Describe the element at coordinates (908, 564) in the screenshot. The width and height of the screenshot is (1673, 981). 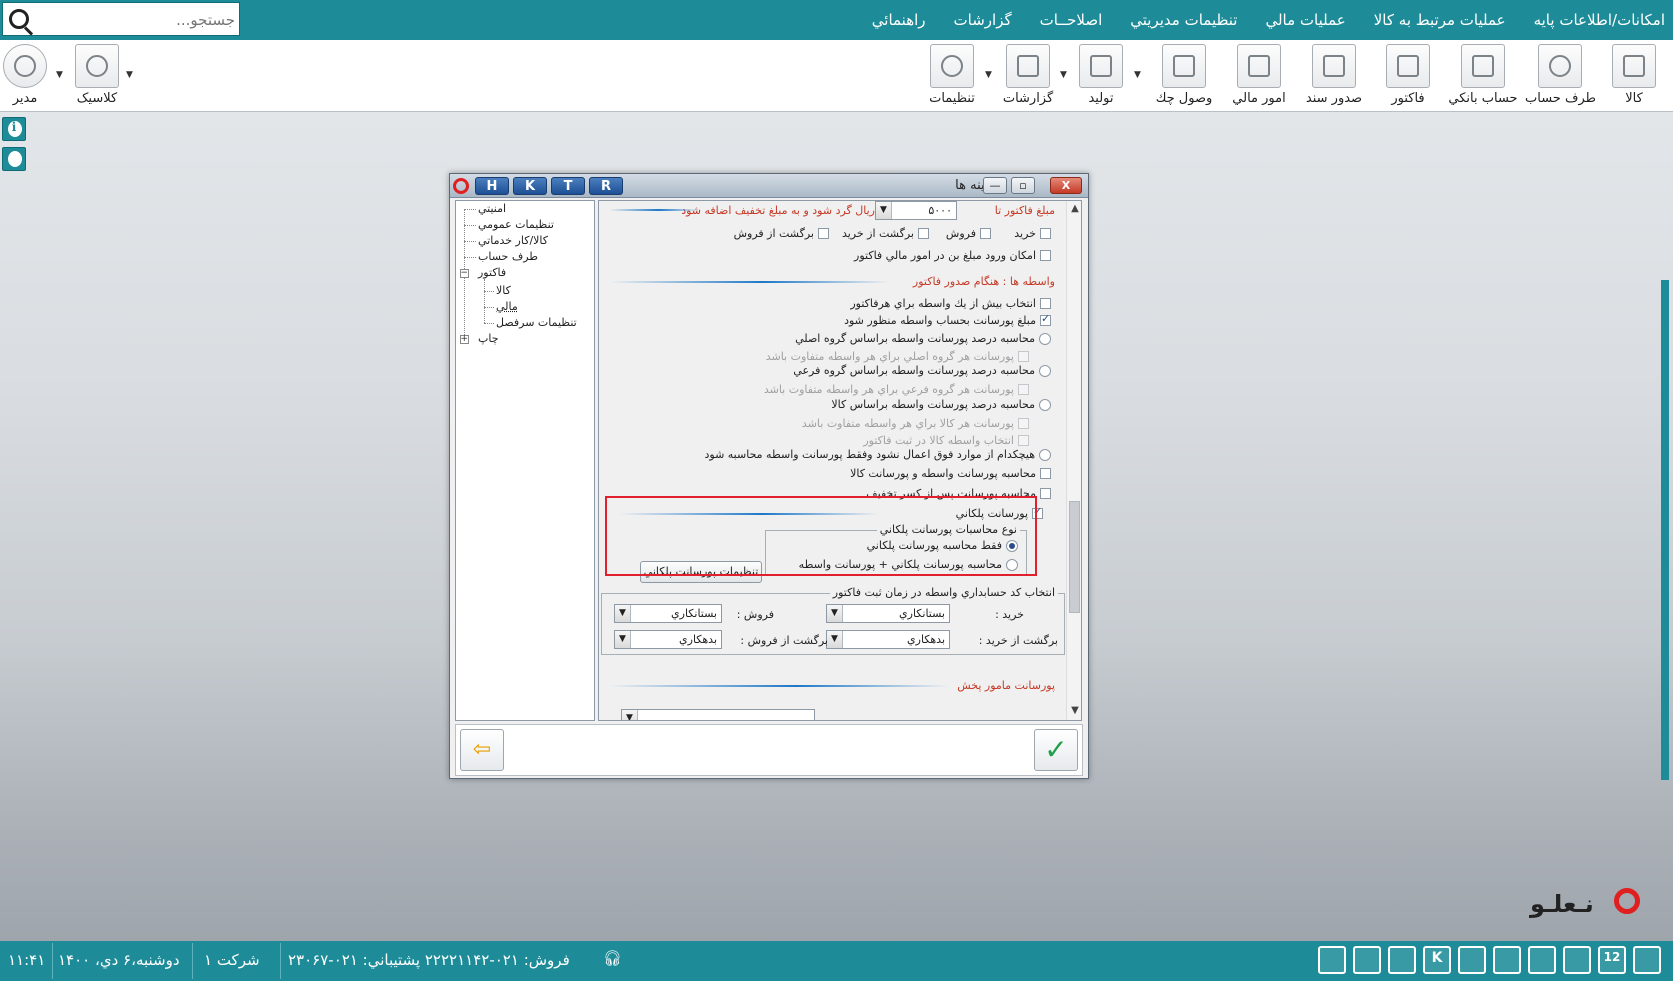
I see `opt-pelekani-plus: محاسبه پورسانت پلکاني + پورسانت واسطه` at that location.